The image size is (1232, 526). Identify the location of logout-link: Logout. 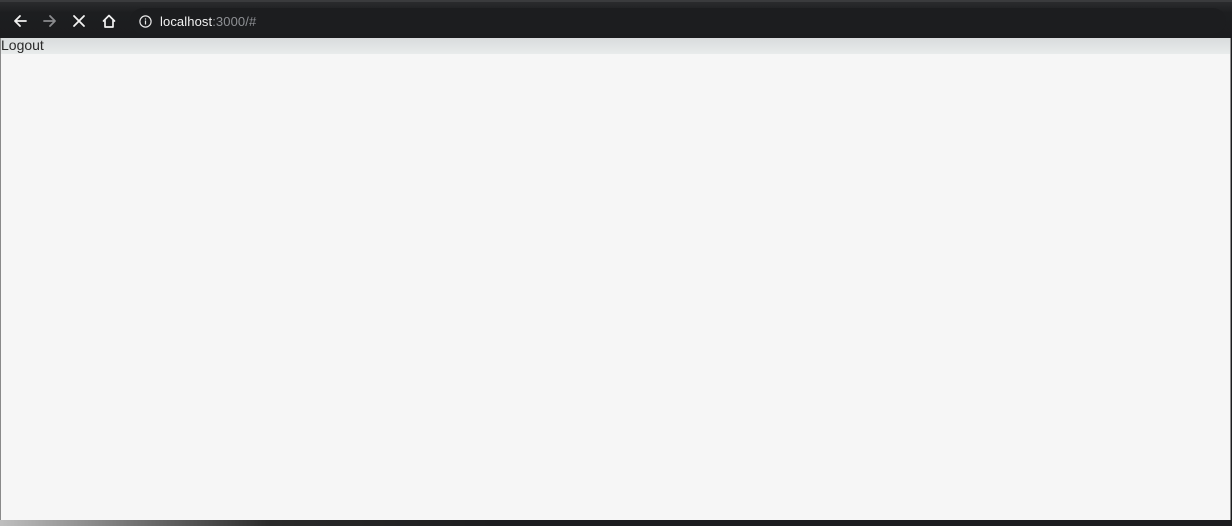
(22, 45).